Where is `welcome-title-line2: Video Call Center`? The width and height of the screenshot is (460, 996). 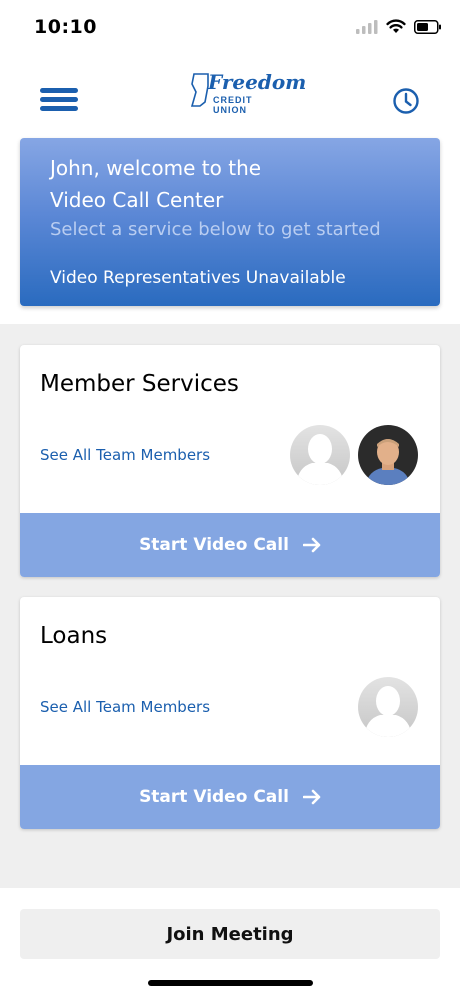 welcome-title-line2: Video Call Center is located at coordinates (137, 200).